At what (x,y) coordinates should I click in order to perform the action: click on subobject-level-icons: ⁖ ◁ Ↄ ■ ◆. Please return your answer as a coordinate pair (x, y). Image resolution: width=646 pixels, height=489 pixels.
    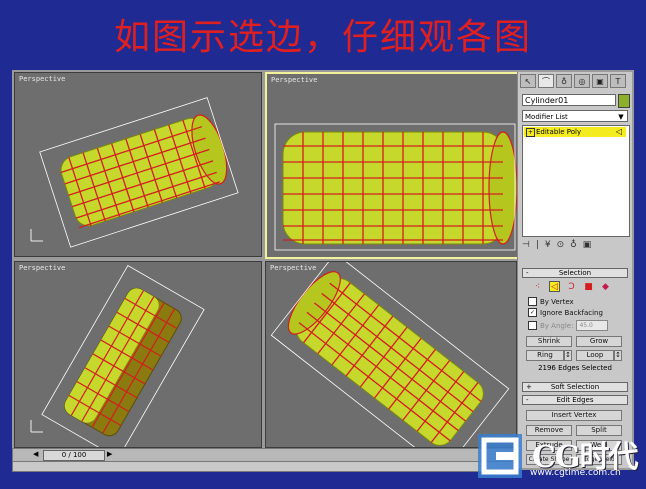
    Looking at the image, I should click on (571, 286).